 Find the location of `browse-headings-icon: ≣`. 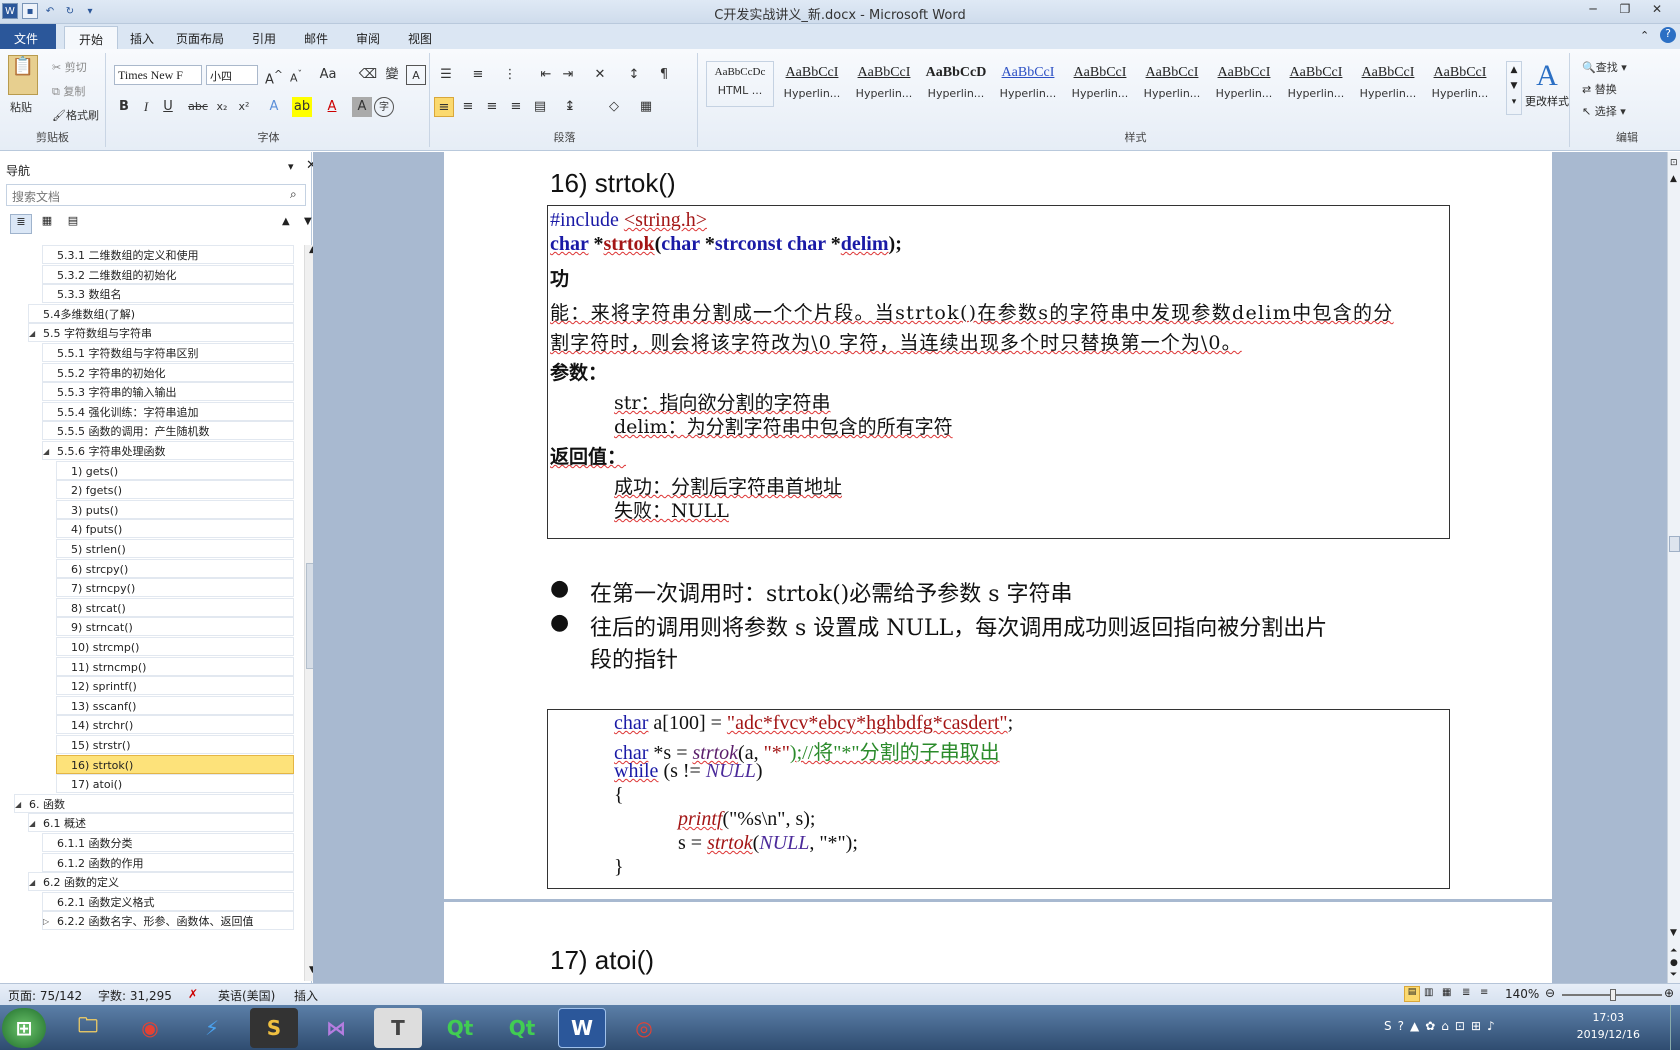

browse-headings-icon: ≣ is located at coordinates (21, 224).